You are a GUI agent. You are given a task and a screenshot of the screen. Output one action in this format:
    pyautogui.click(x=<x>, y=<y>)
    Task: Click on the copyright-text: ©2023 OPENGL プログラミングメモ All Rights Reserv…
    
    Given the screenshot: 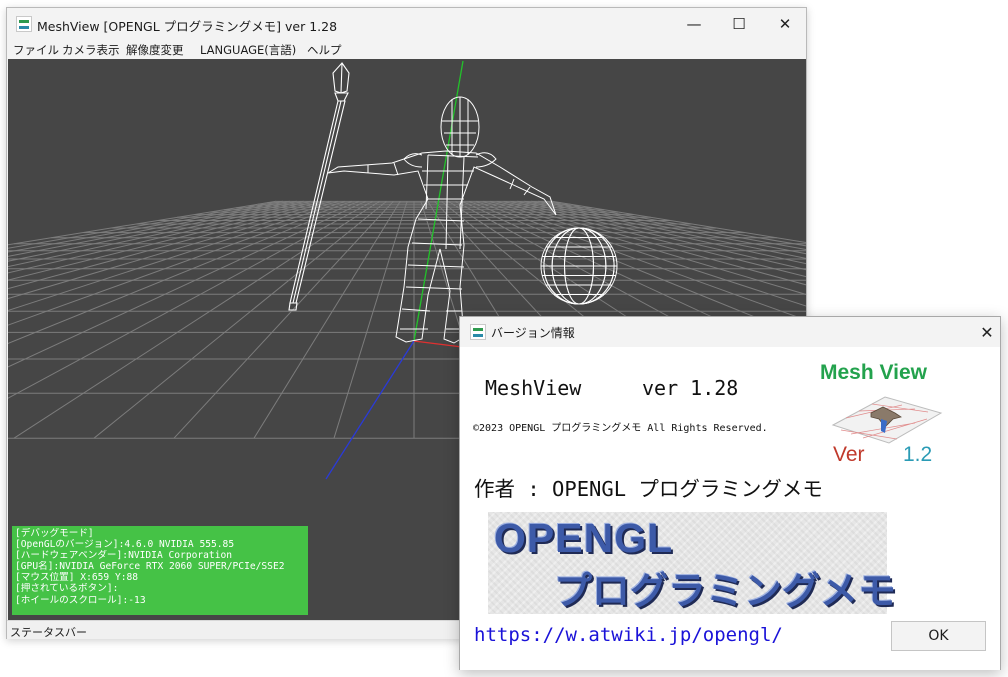 What is the action you would take?
    pyautogui.click(x=620, y=428)
    